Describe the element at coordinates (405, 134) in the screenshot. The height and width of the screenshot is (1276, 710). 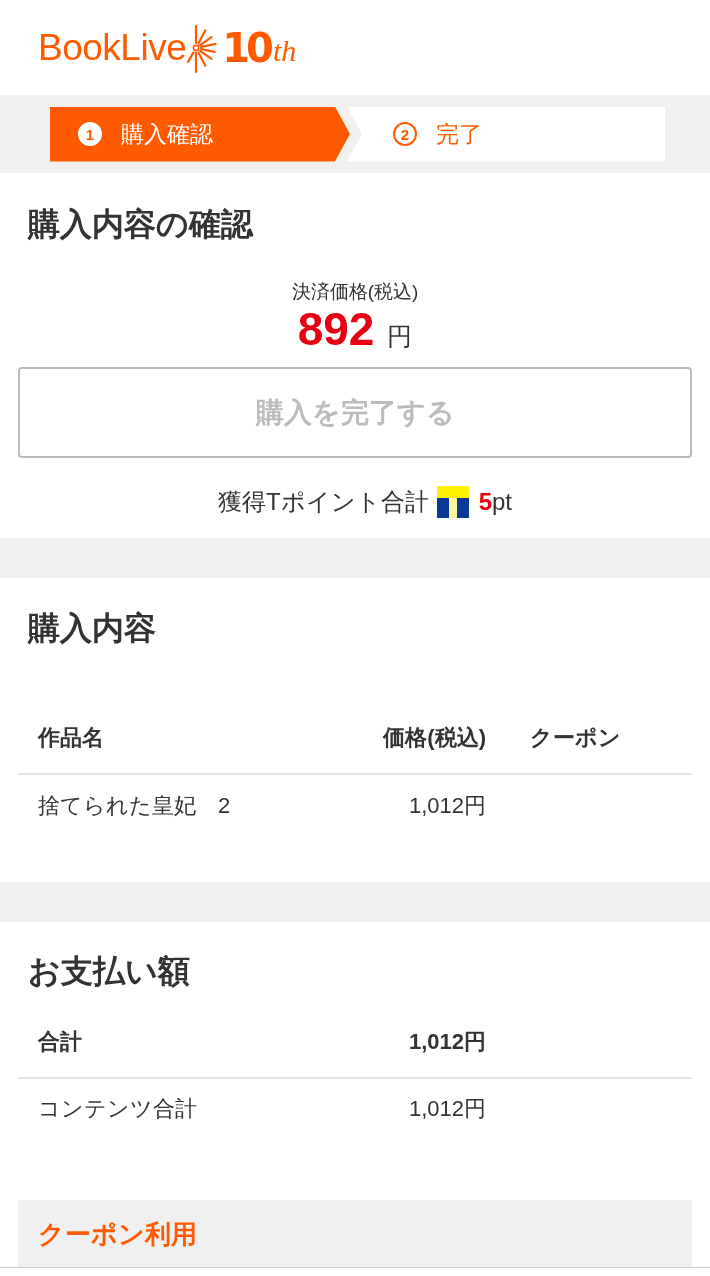
I see `step-number: 2` at that location.